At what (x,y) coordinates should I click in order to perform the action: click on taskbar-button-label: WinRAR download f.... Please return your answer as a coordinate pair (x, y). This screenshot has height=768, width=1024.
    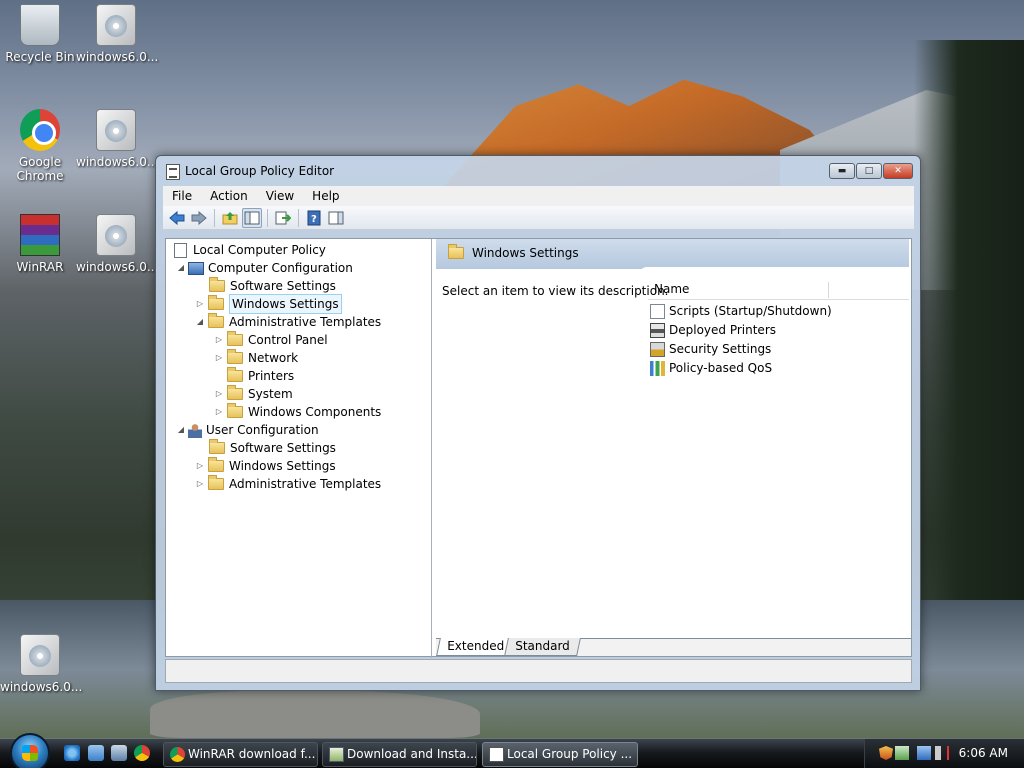
    Looking at the image, I should click on (252, 754).